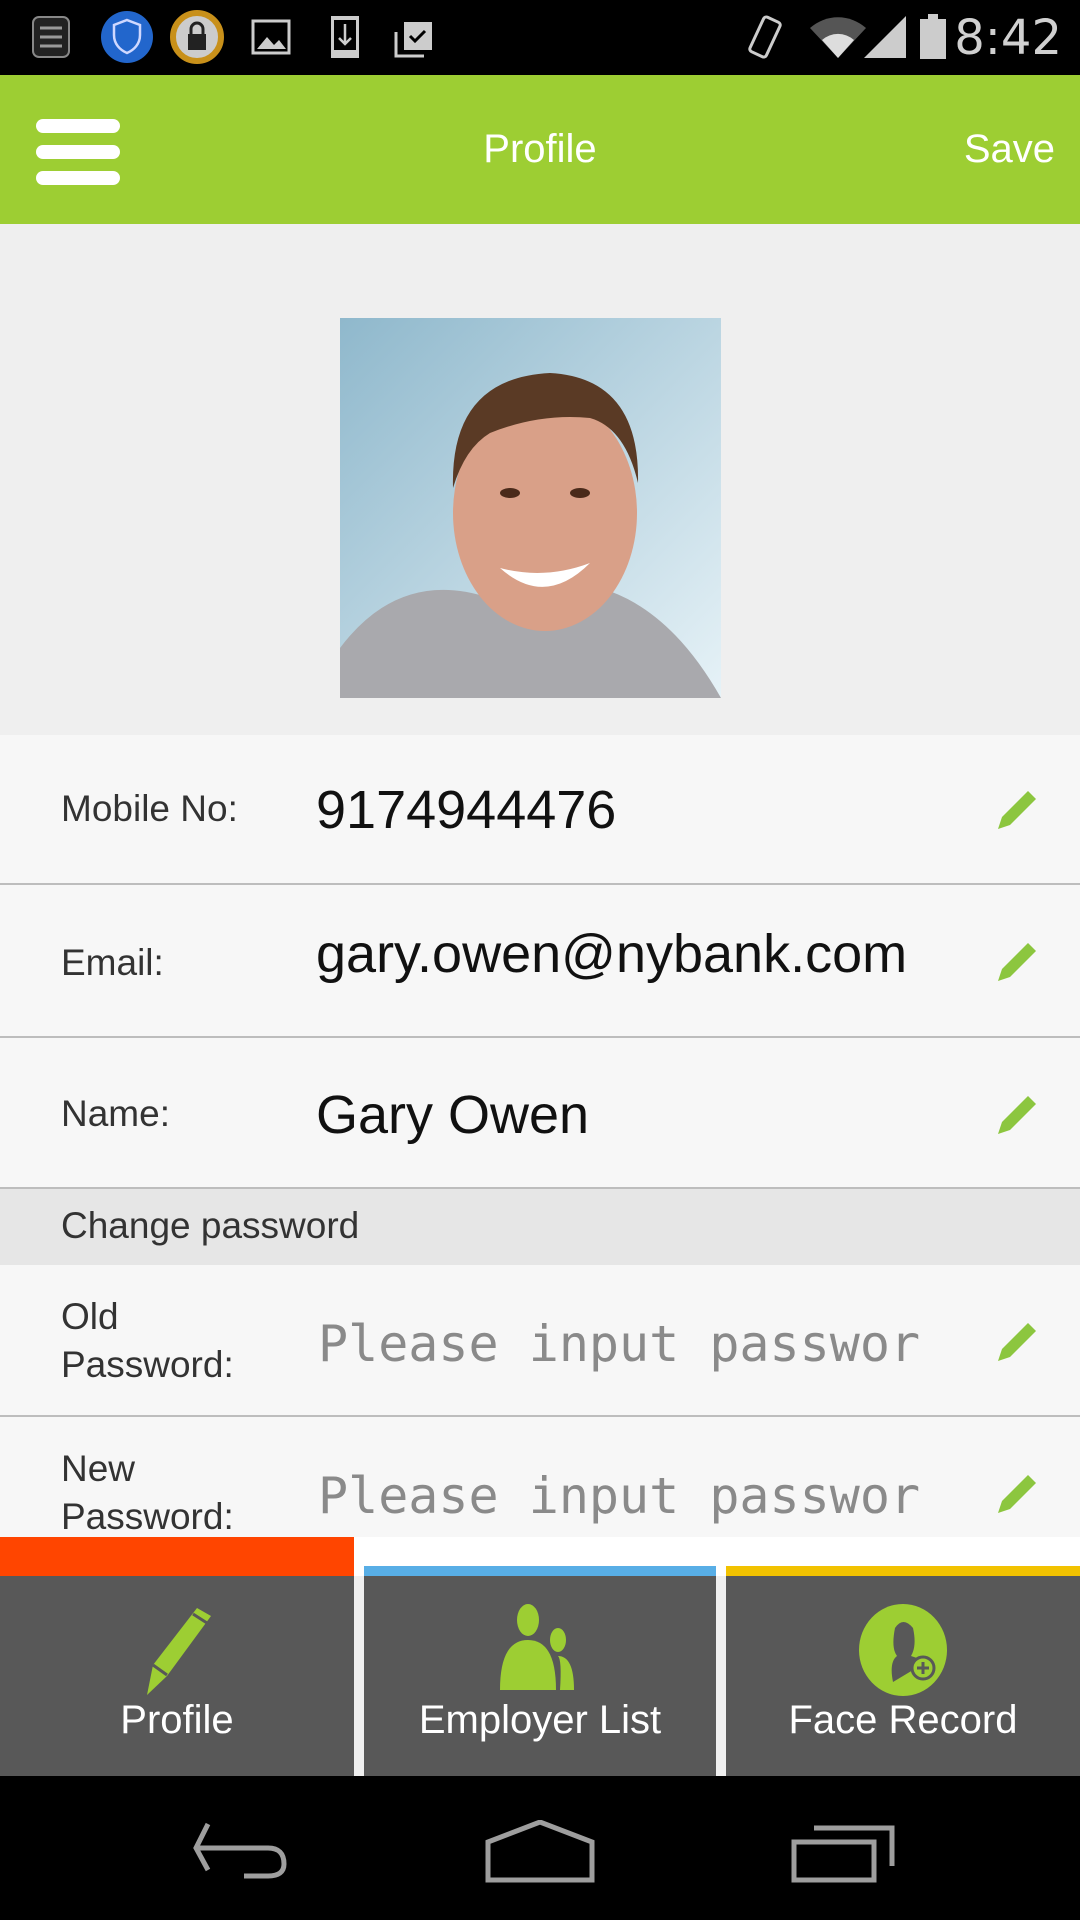 This screenshot has height=1920, width=1080. I want to click on signal-icon, so click(885, 37).